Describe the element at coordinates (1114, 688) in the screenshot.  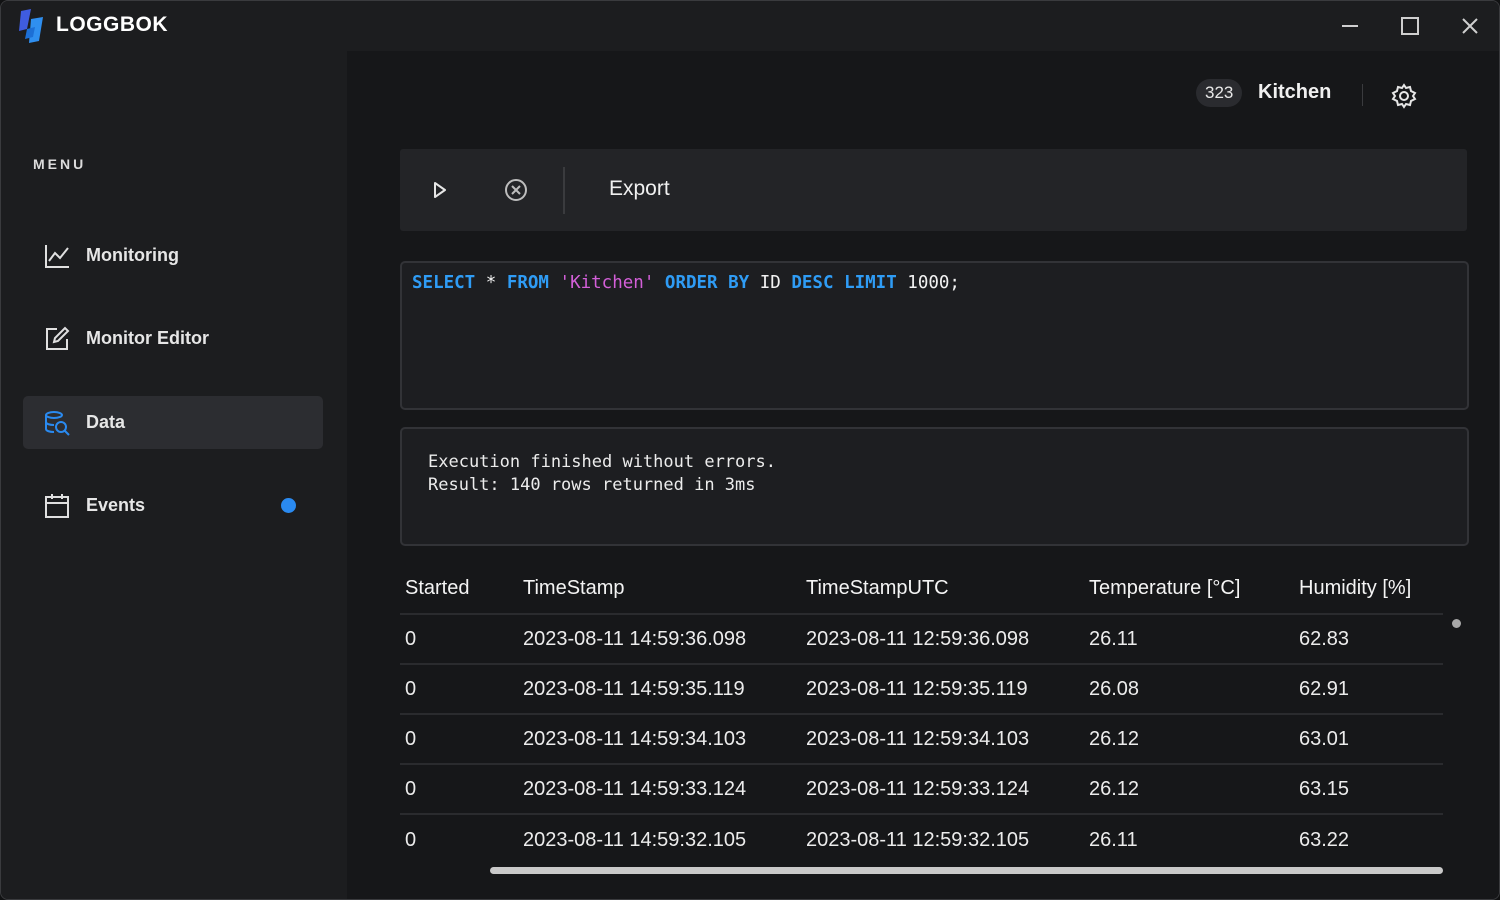
I see `table-cell: 26.08` at that location.